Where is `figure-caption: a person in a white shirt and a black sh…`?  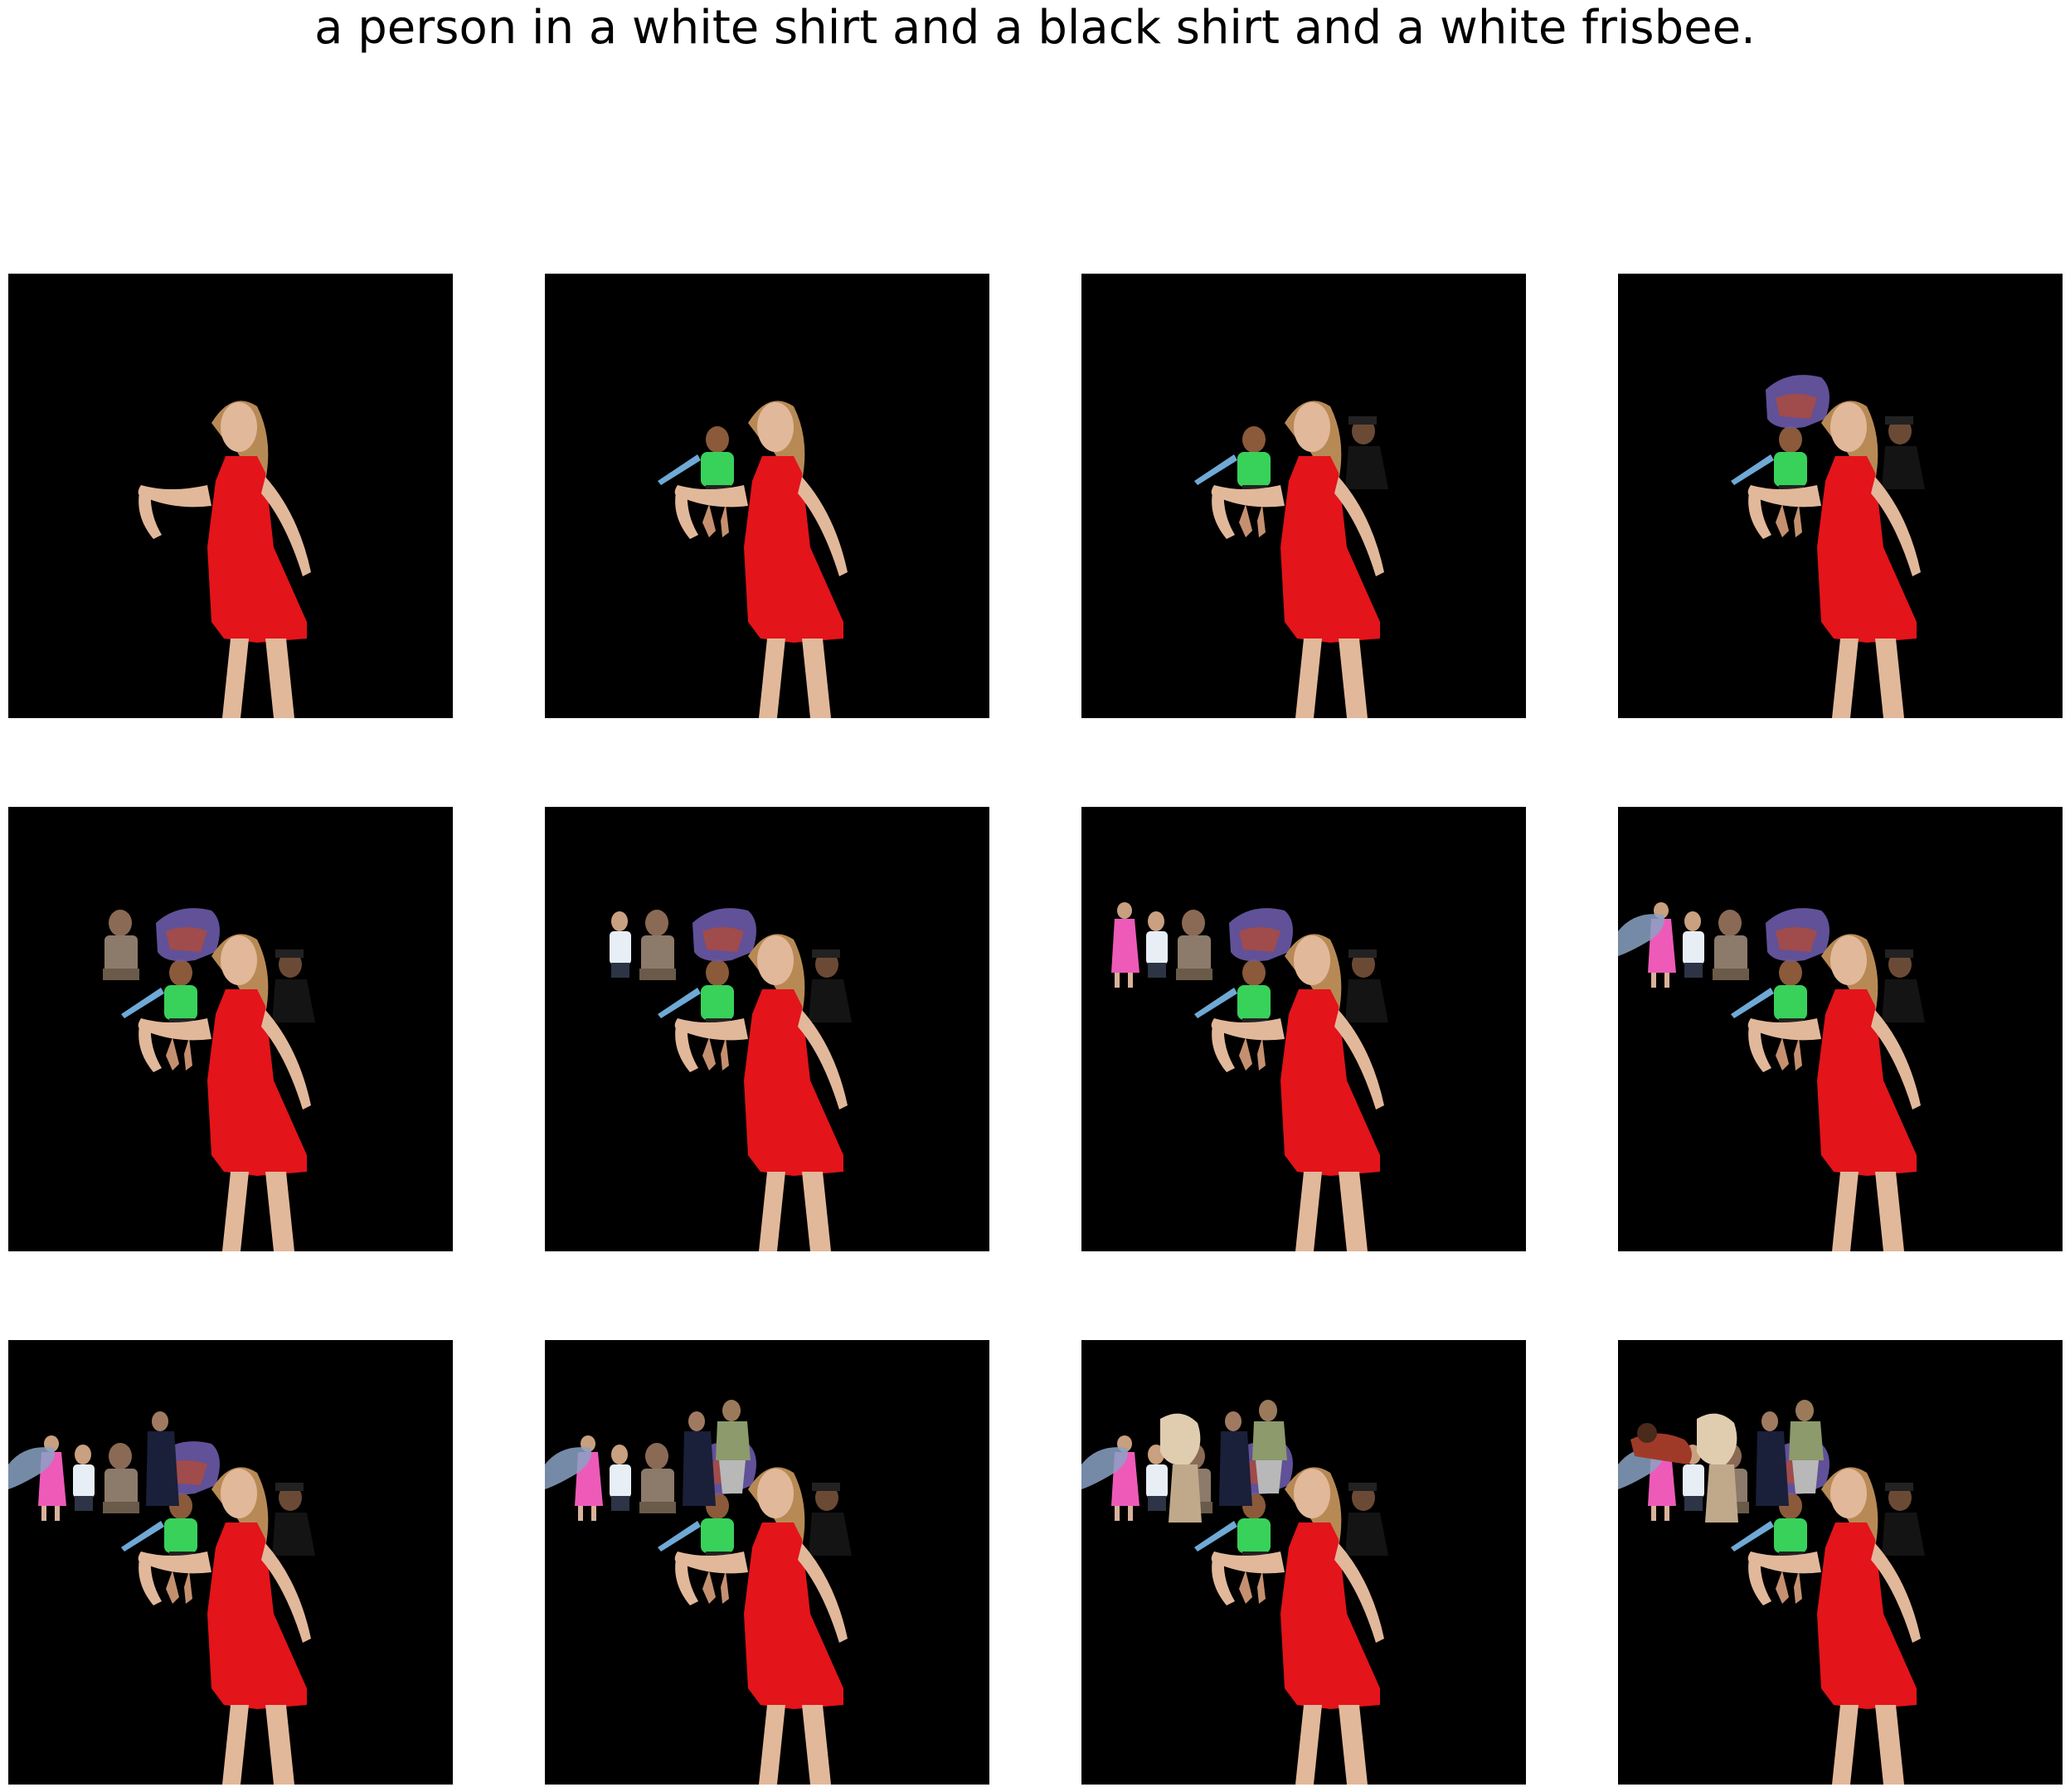
figure-caption: a person in a white shirt and a black sh… is located at coordinates (1035, 28).